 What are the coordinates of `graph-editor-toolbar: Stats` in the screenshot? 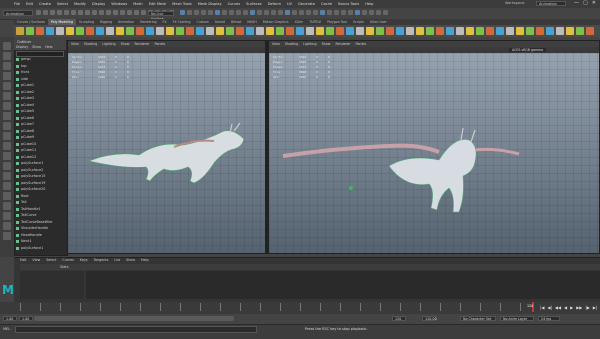 It's located at (310, 267).